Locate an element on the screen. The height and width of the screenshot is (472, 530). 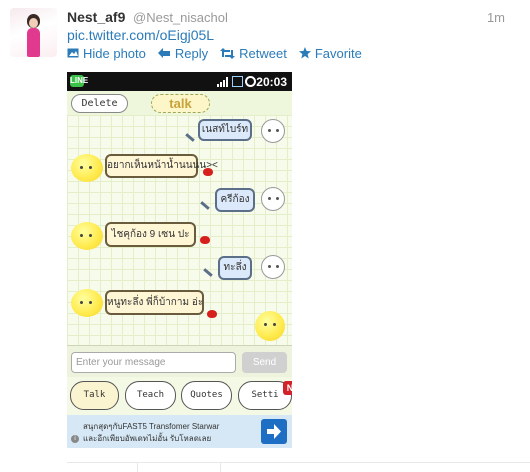
author-avatar is located at coordinates (33, 32).